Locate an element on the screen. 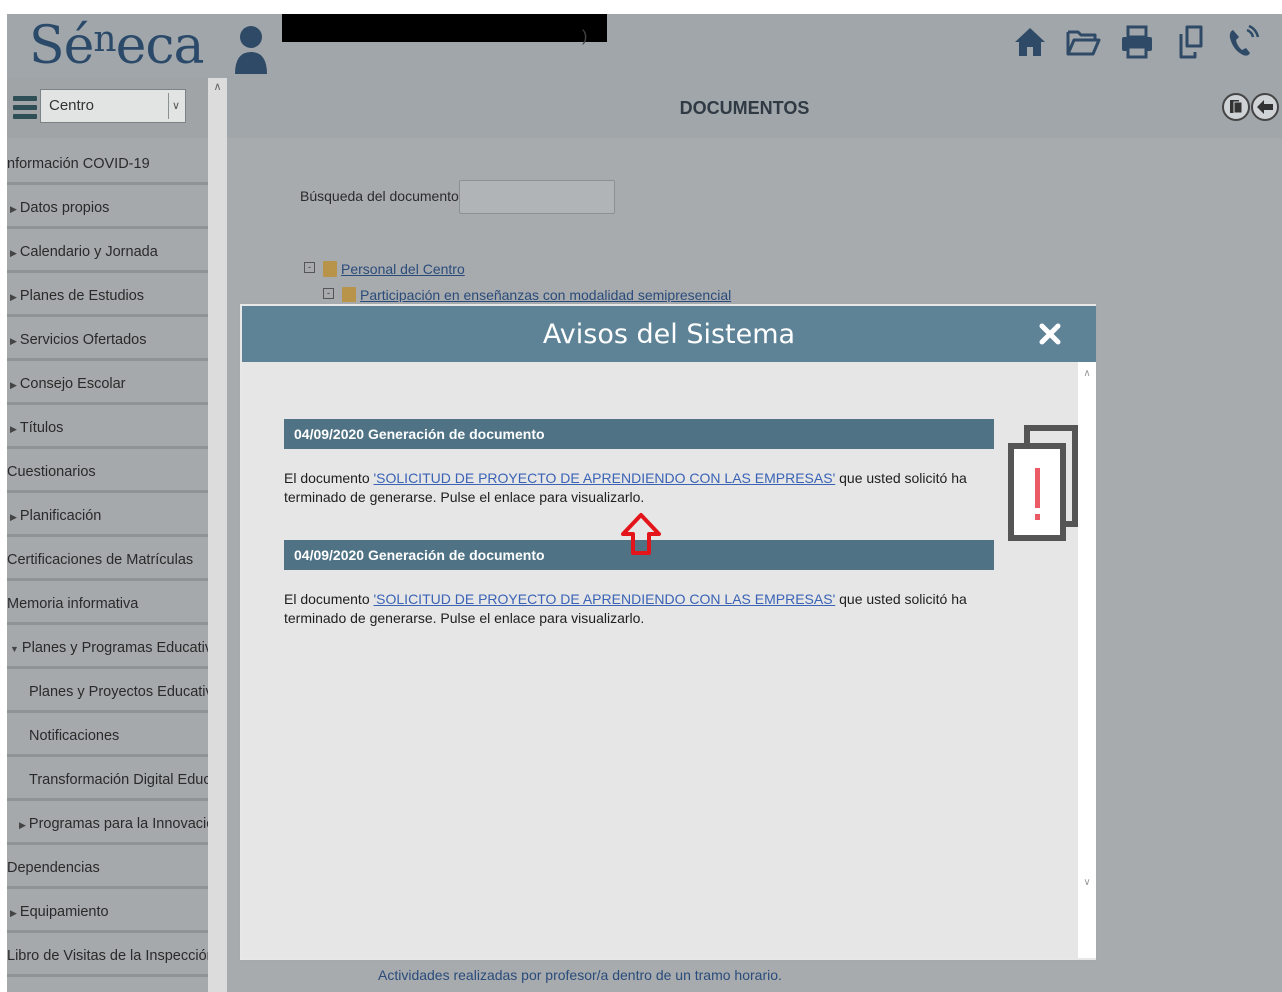 The width and height of the screenshot is (1282, 992). sidebar-item: ▶ Planes de Estudios is located at coordinates (107, 296).